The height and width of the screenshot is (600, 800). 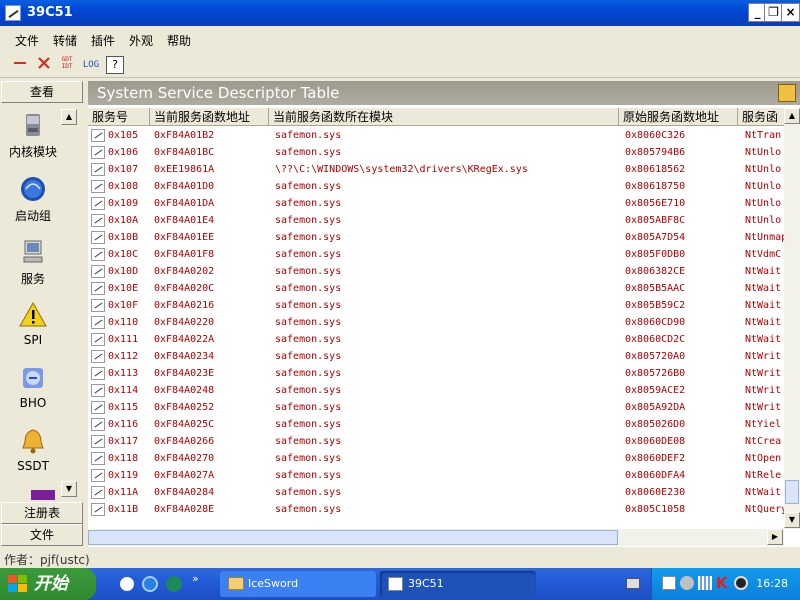 I want to click on column-service-function: 服务函, so click(x=761, y=117).